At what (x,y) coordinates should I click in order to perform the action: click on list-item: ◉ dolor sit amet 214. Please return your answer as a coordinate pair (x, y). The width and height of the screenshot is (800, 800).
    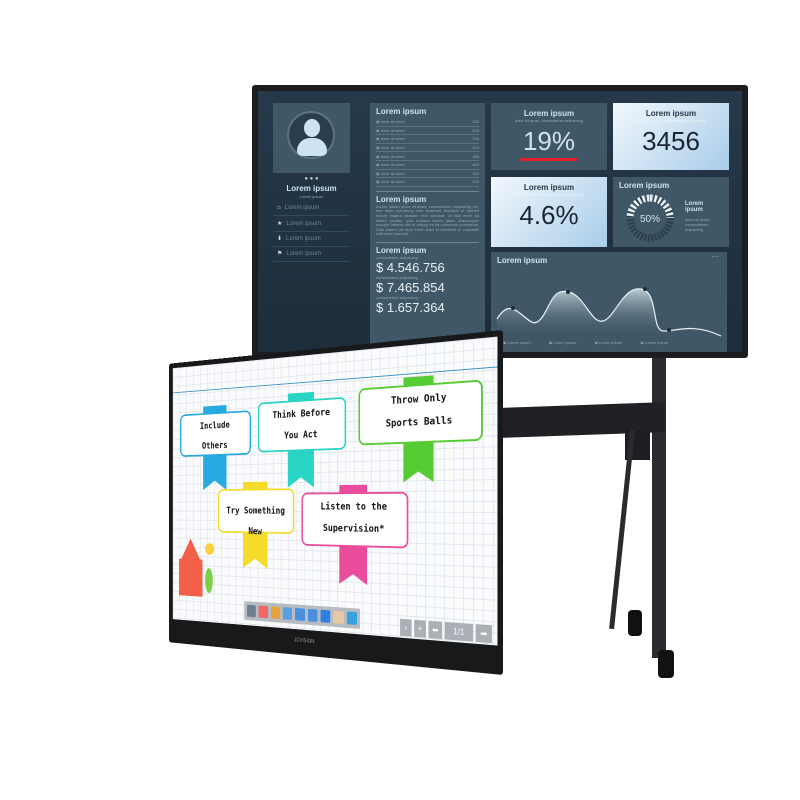
    Looking at the image, I should click on (427, 148).